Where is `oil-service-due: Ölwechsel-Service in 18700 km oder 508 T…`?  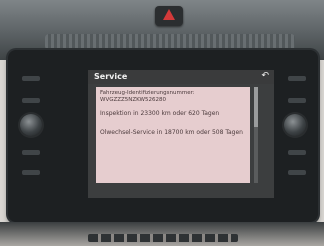 oil-service-due: Ölwechsel-Service in 18700 km oder 508 T… is located at coordinates (171, 132).